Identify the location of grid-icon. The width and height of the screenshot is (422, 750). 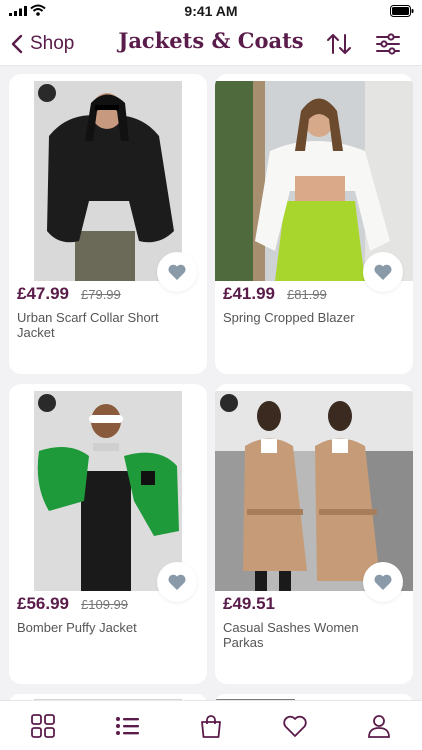
(43, 726).